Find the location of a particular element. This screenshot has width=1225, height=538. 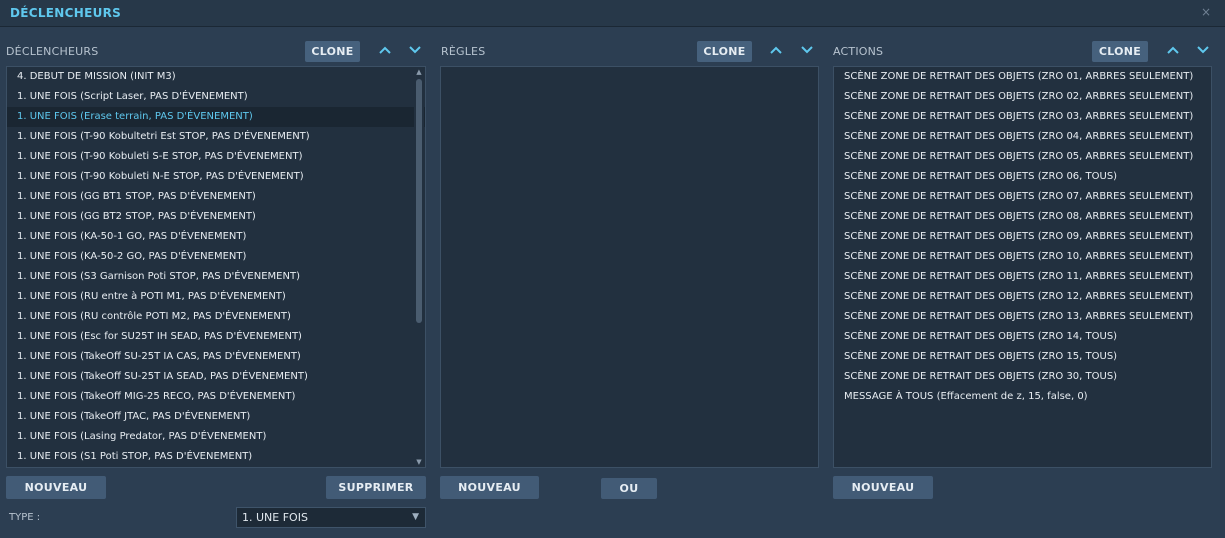

rules-move-down-icon is located at coordinates (807, 50).